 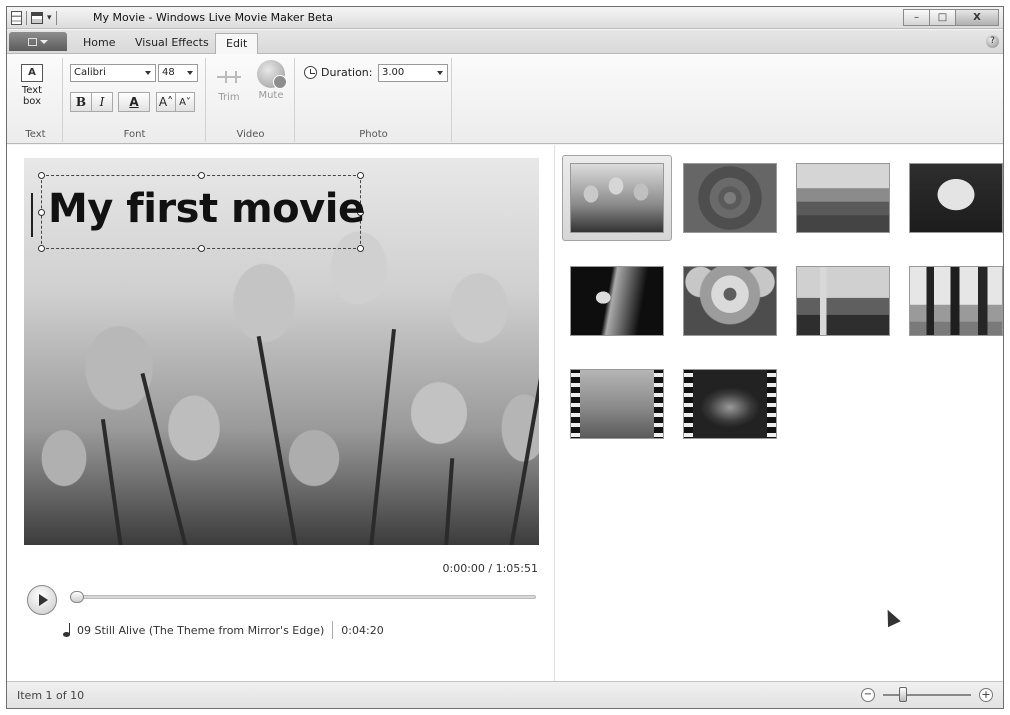 I want to click on font-size-dropdown: 48, so click(x=178, y=73).